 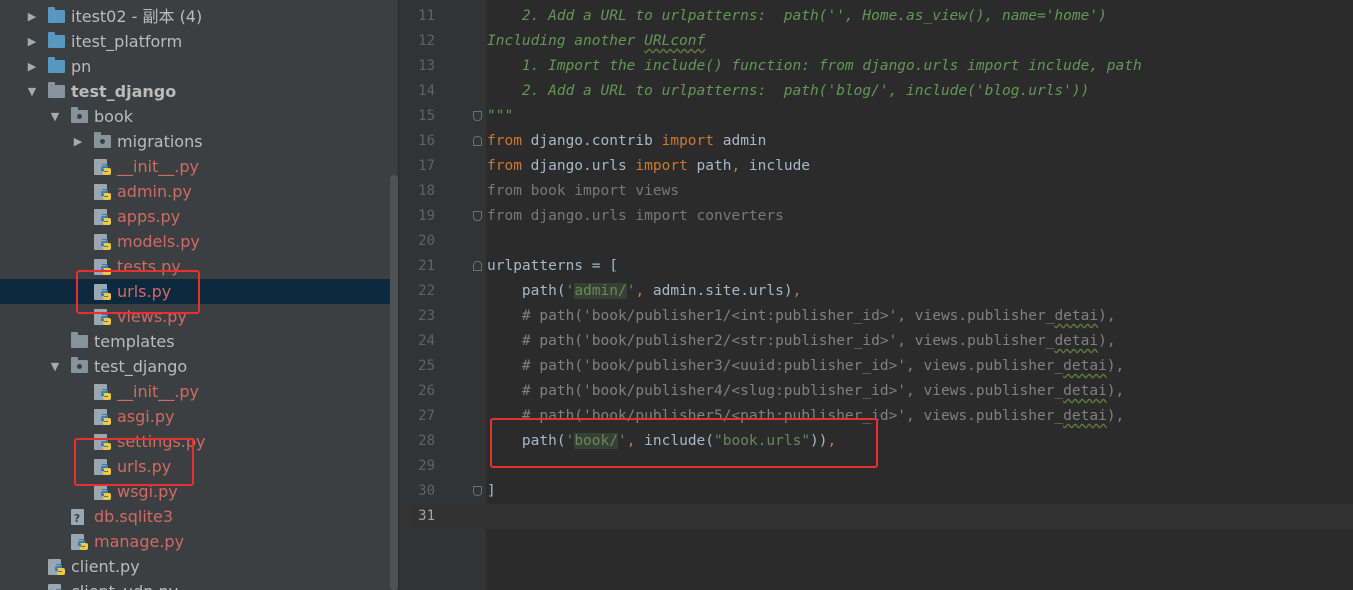 I want to click on line-number: 31, so click(x=422, y=516).